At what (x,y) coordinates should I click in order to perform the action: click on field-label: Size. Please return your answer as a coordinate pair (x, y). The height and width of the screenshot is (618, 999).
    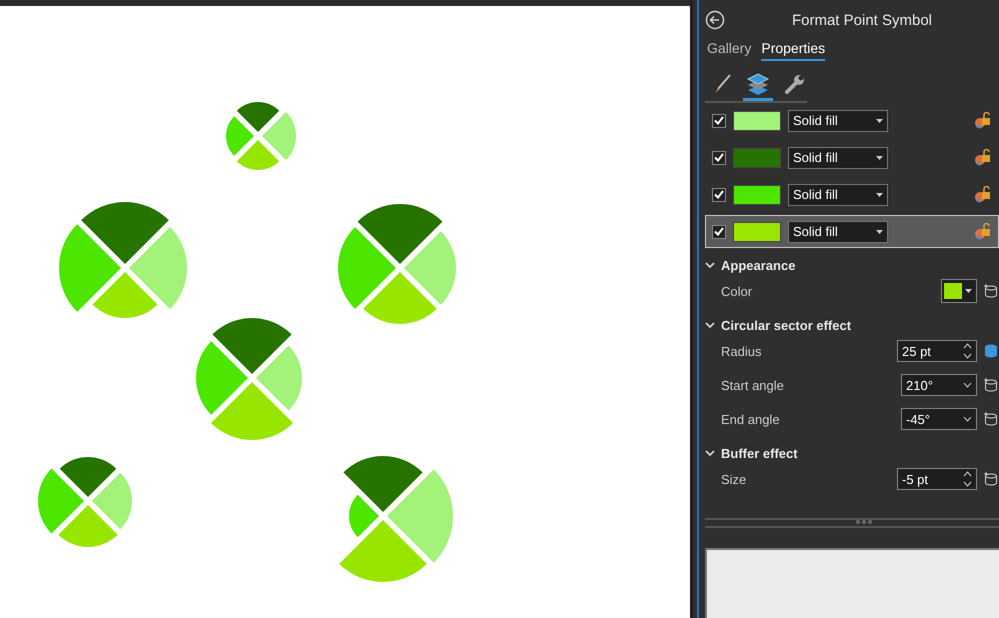
    Looking at the image, I should click on (734, 479).